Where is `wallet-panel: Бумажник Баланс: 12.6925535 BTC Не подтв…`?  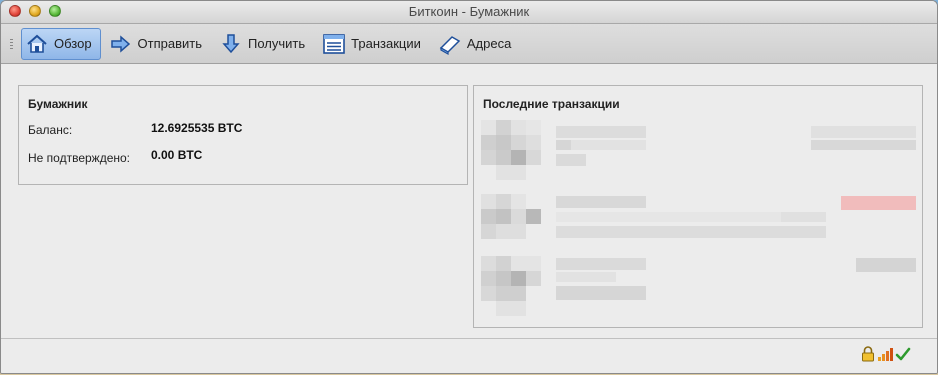
wallet-panel: Бумажник Баланс: 12.6925535 BTC Не подтв… is located at coordinates (243, 135).